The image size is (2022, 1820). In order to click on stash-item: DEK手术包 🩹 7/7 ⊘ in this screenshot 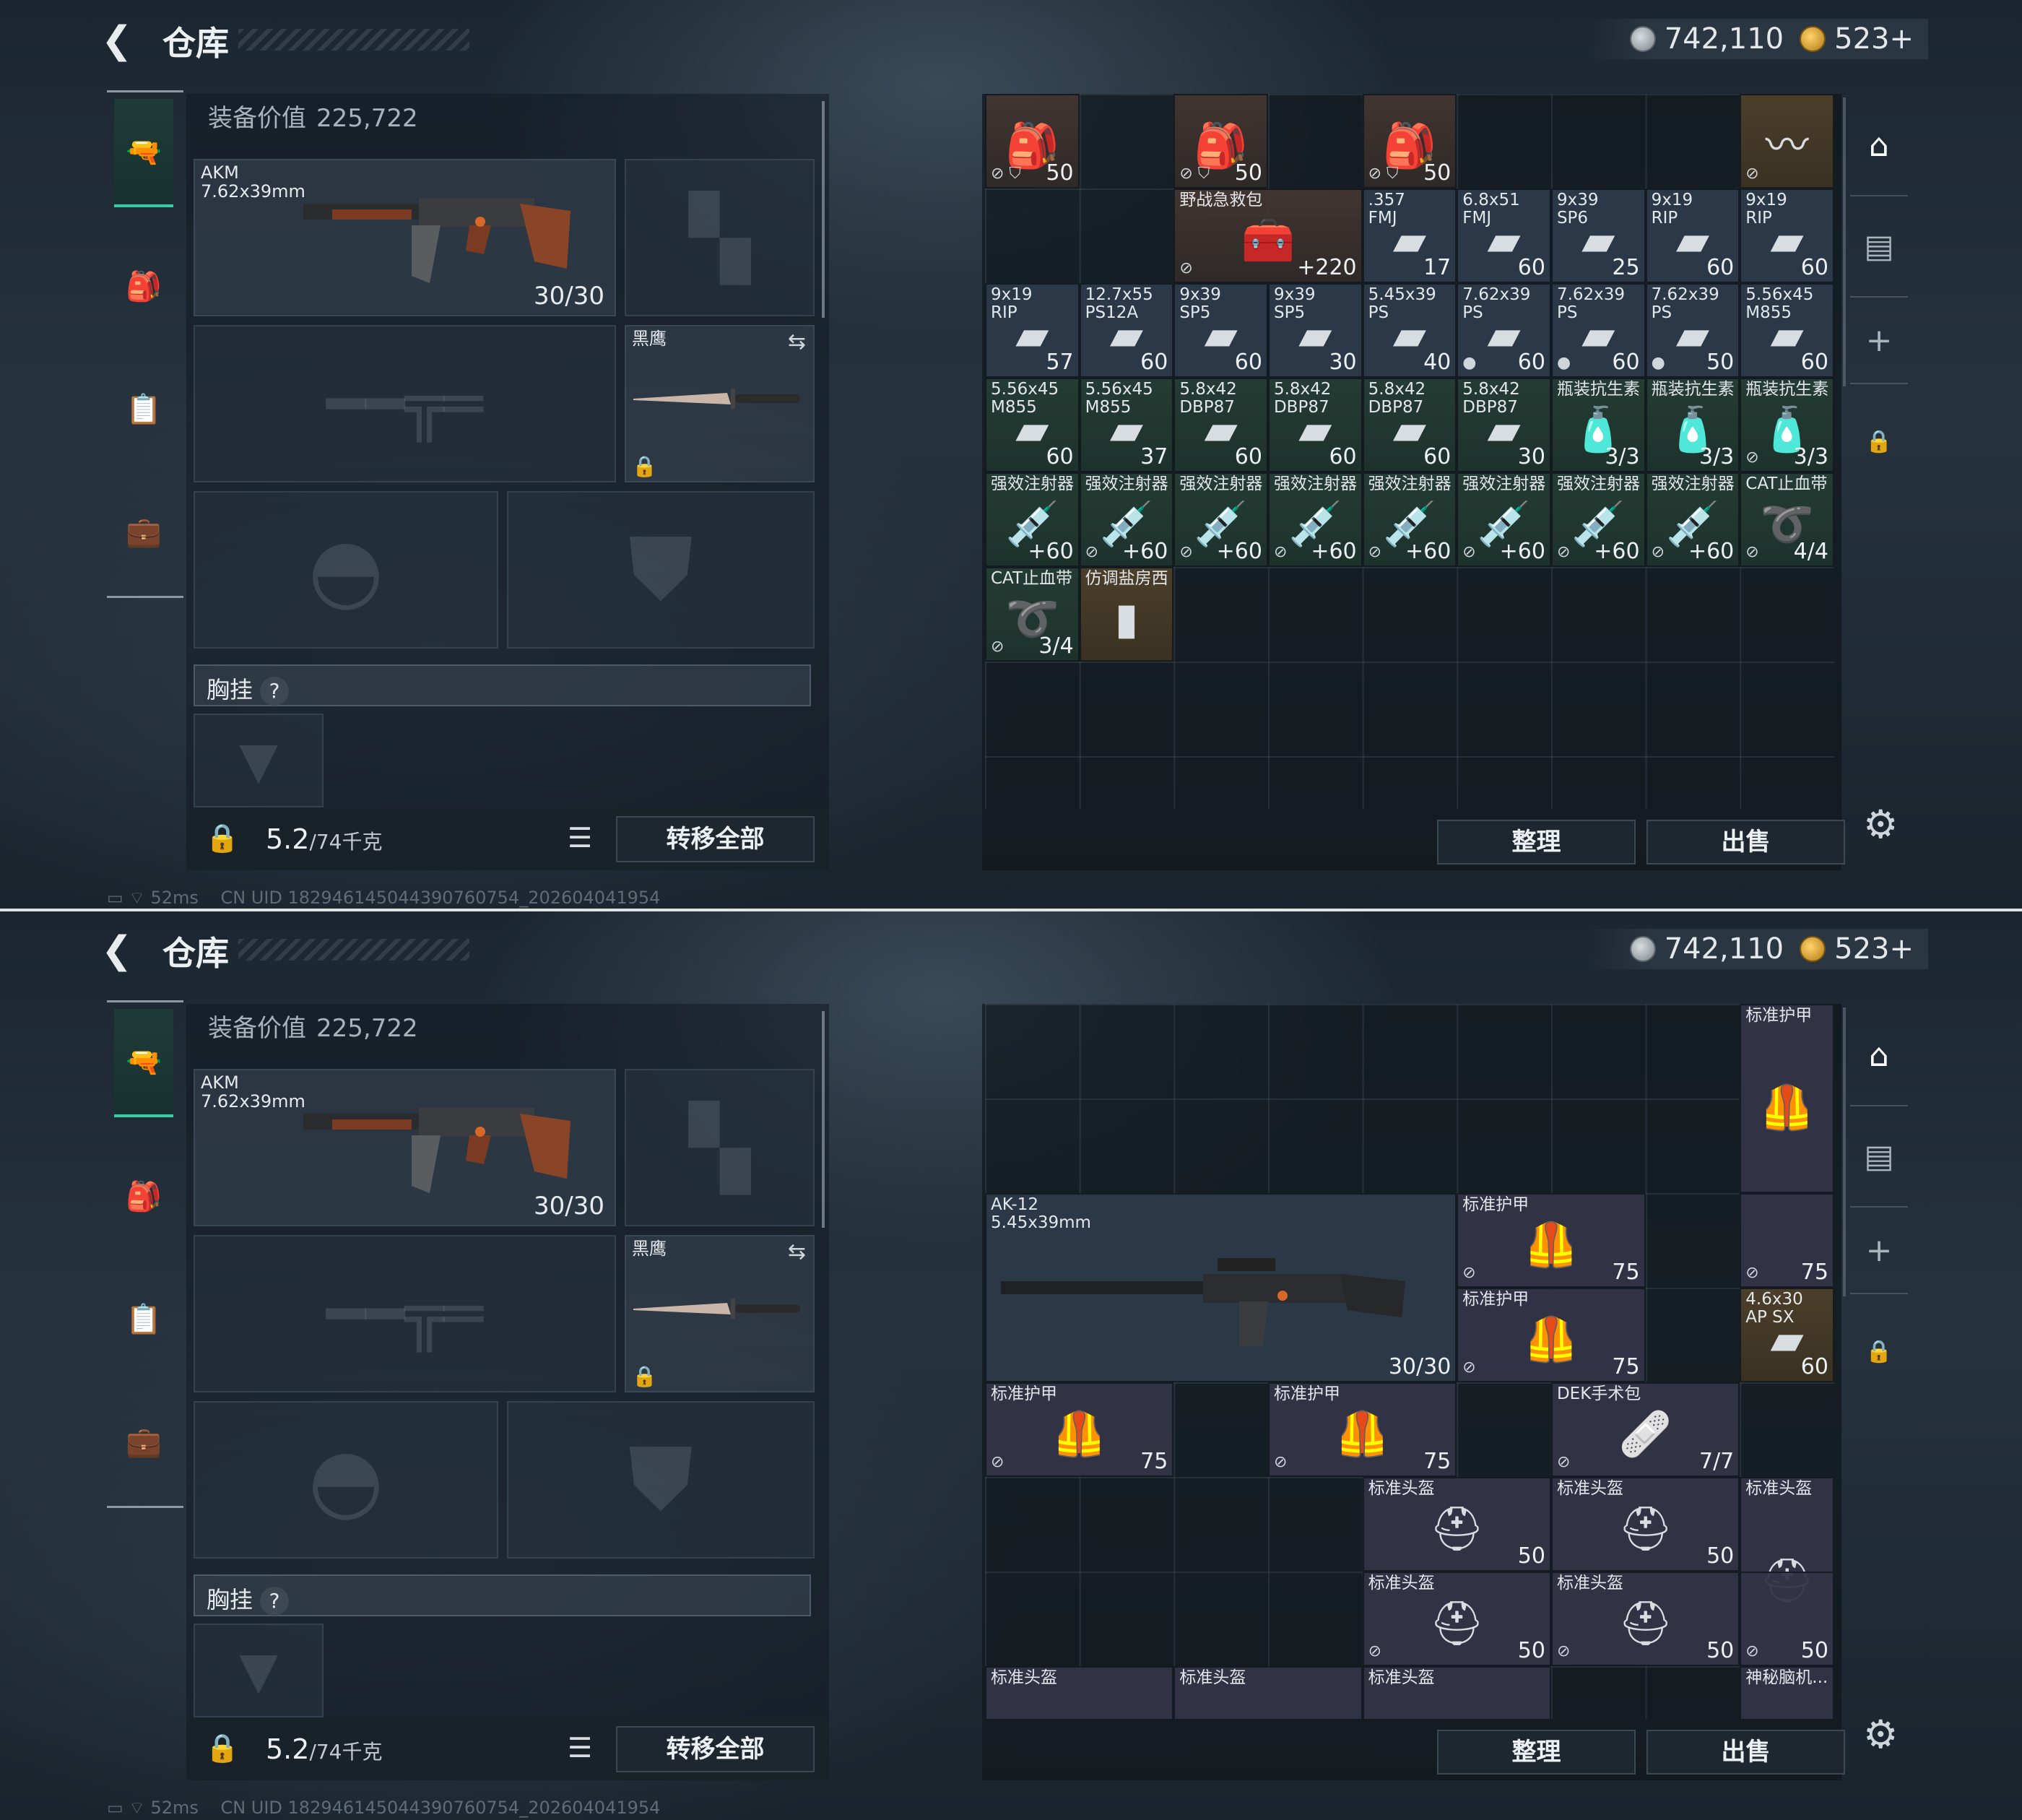, I will do `click(1645, 1429)`.